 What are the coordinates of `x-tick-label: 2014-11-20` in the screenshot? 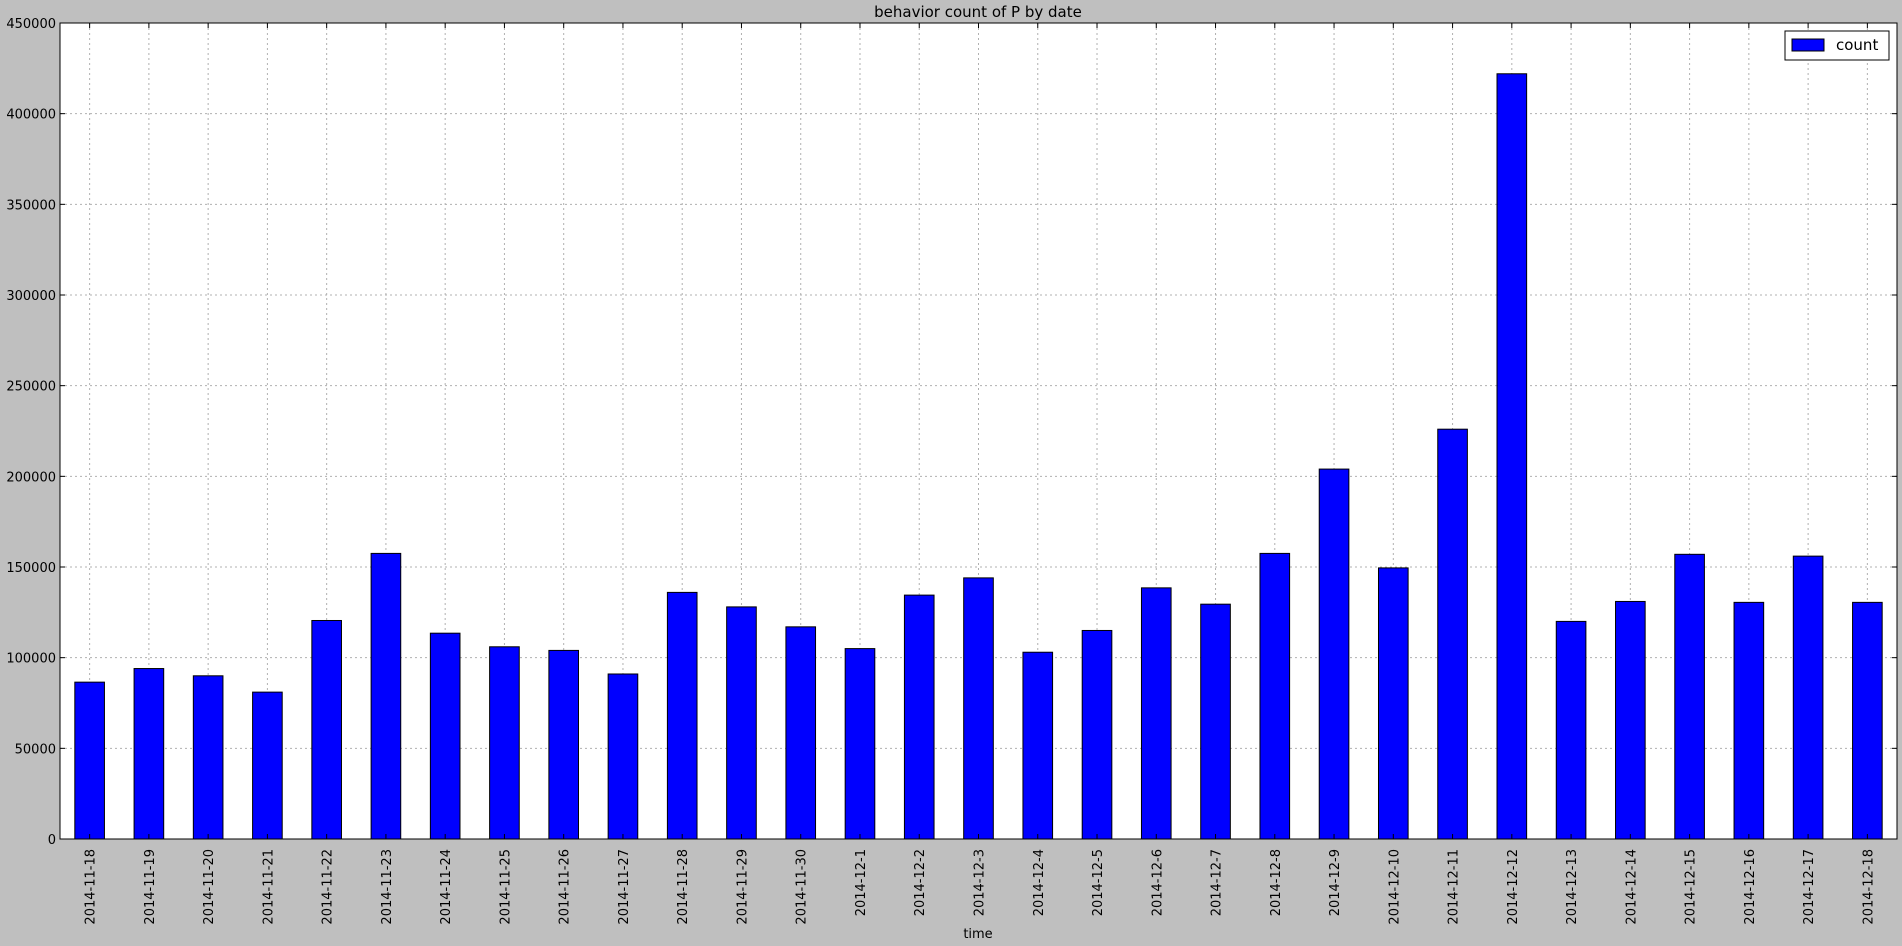 It's located at (209, 887).